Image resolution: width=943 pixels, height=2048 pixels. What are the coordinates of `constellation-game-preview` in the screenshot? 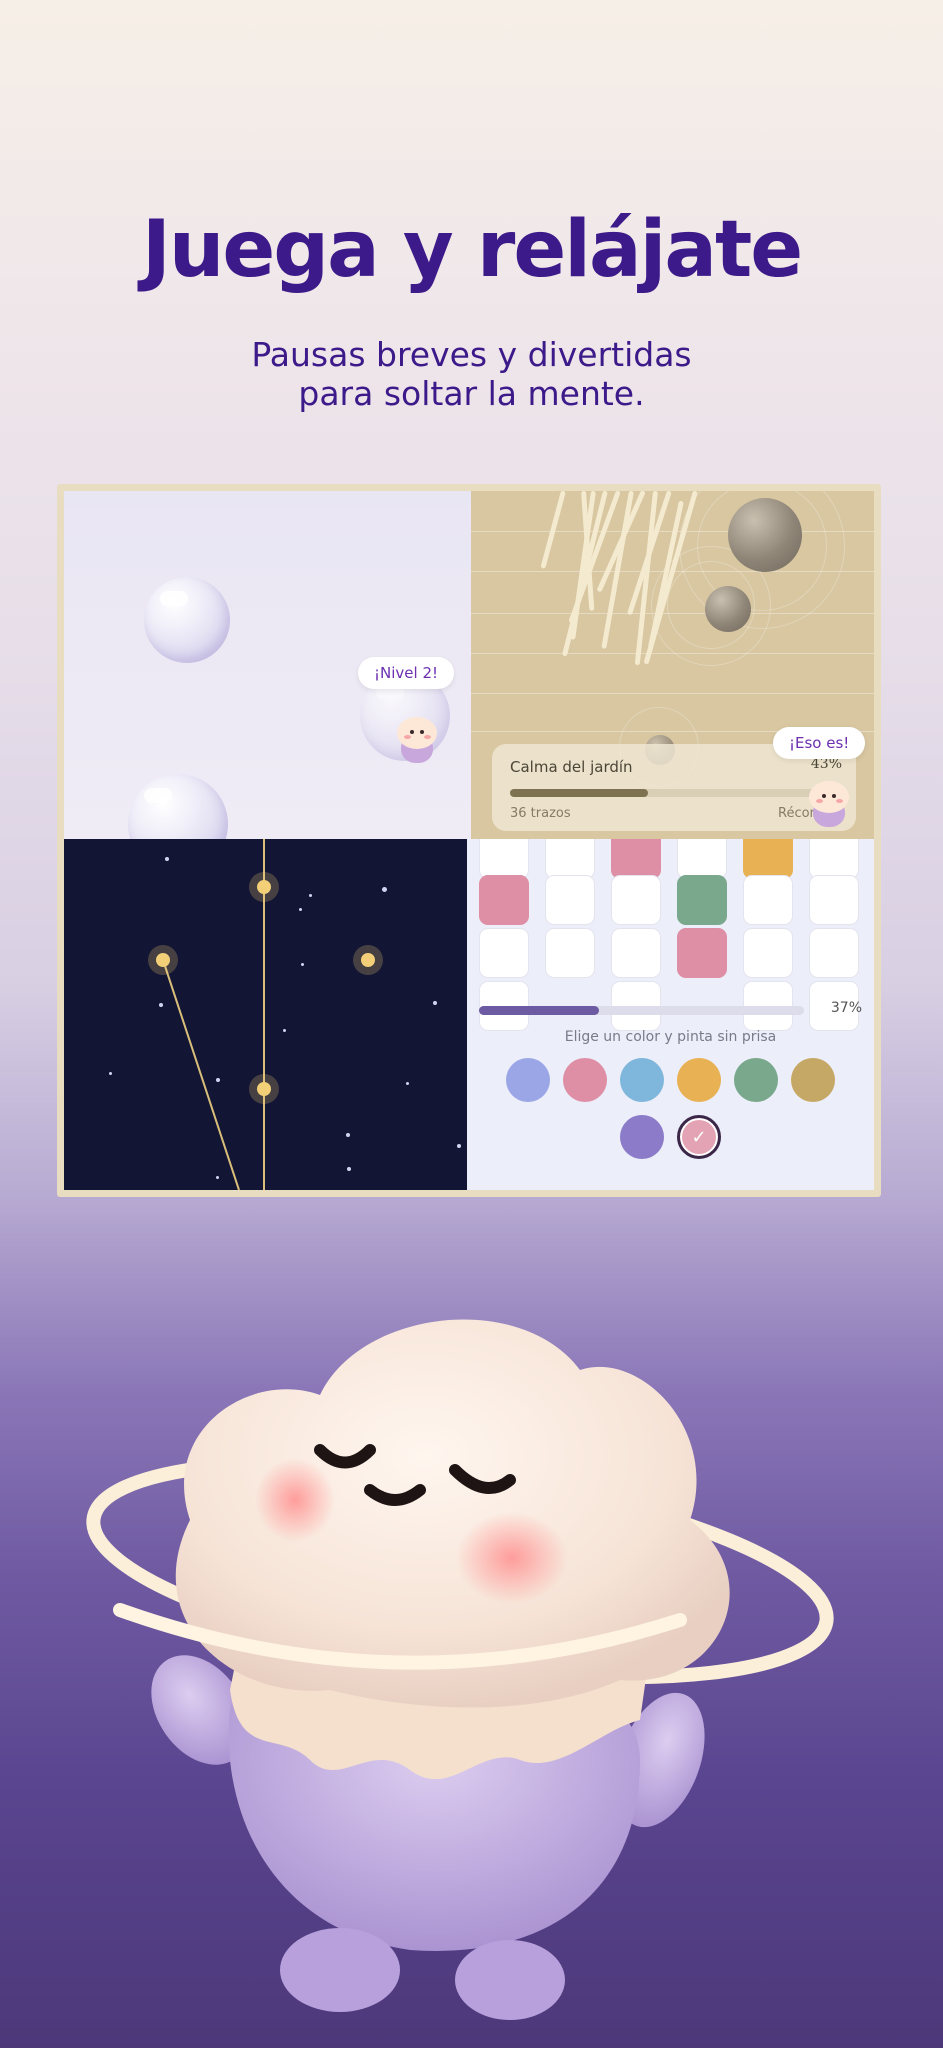 It's located at (265, 1014).